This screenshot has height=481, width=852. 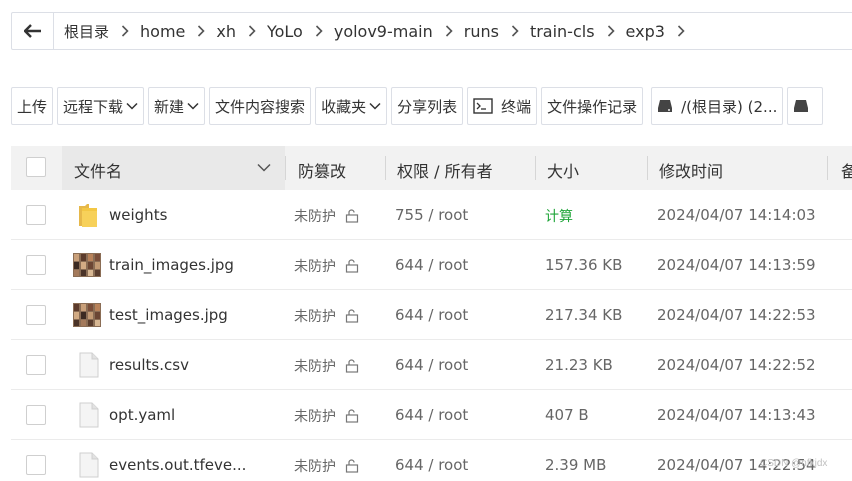 What do you see at coordinates (592, 106) in the screenshot?
I see `operation-log-button: 文件操作记录` at bounding box center [592, 106].